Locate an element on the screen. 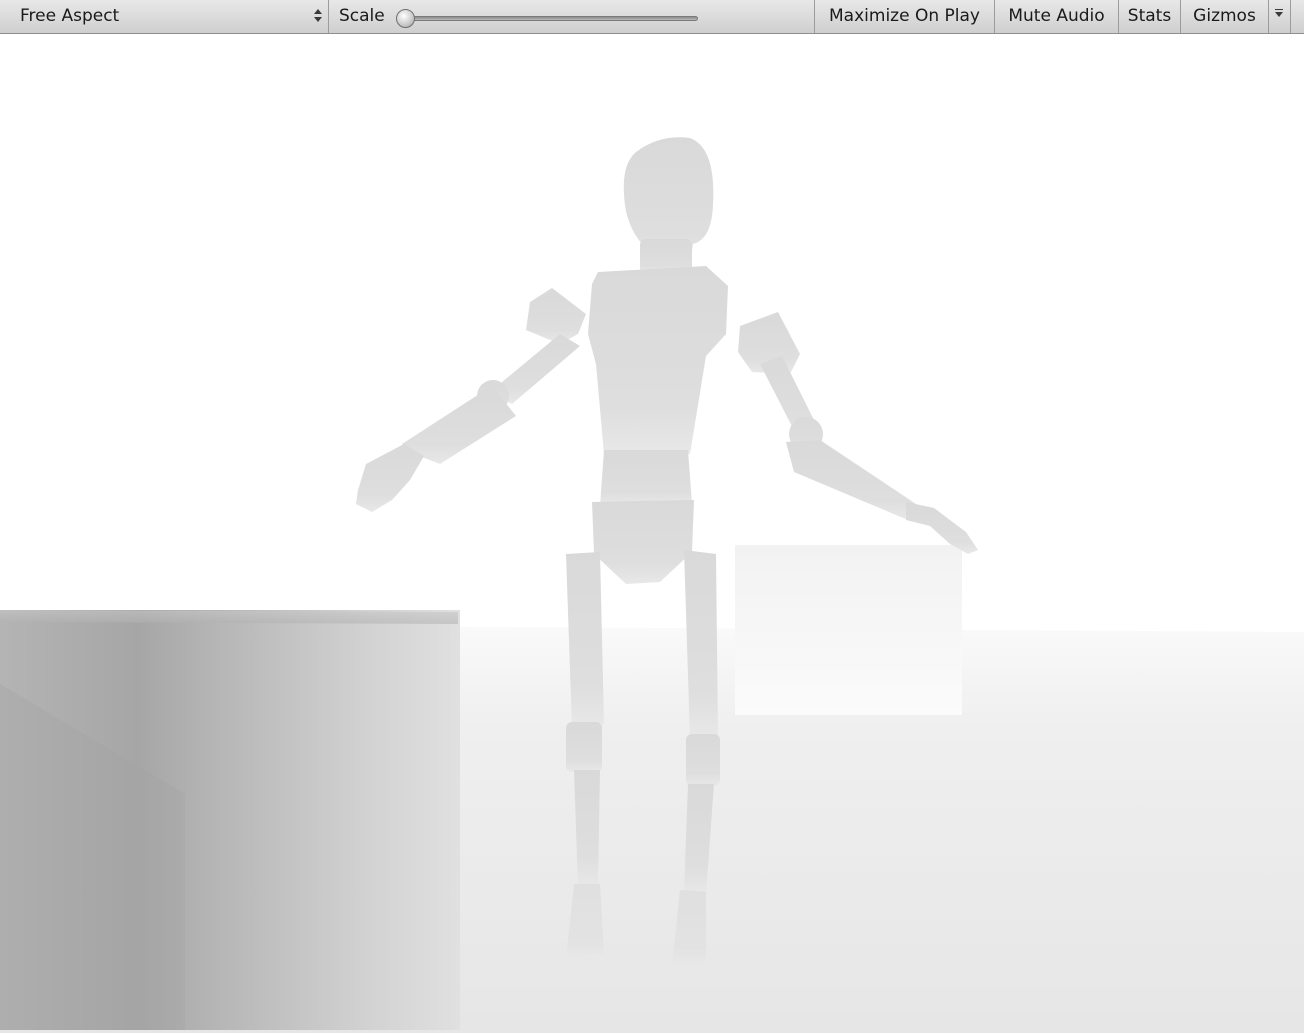  gizmos-button: Gizmos is located at coordinates (1225, 16).